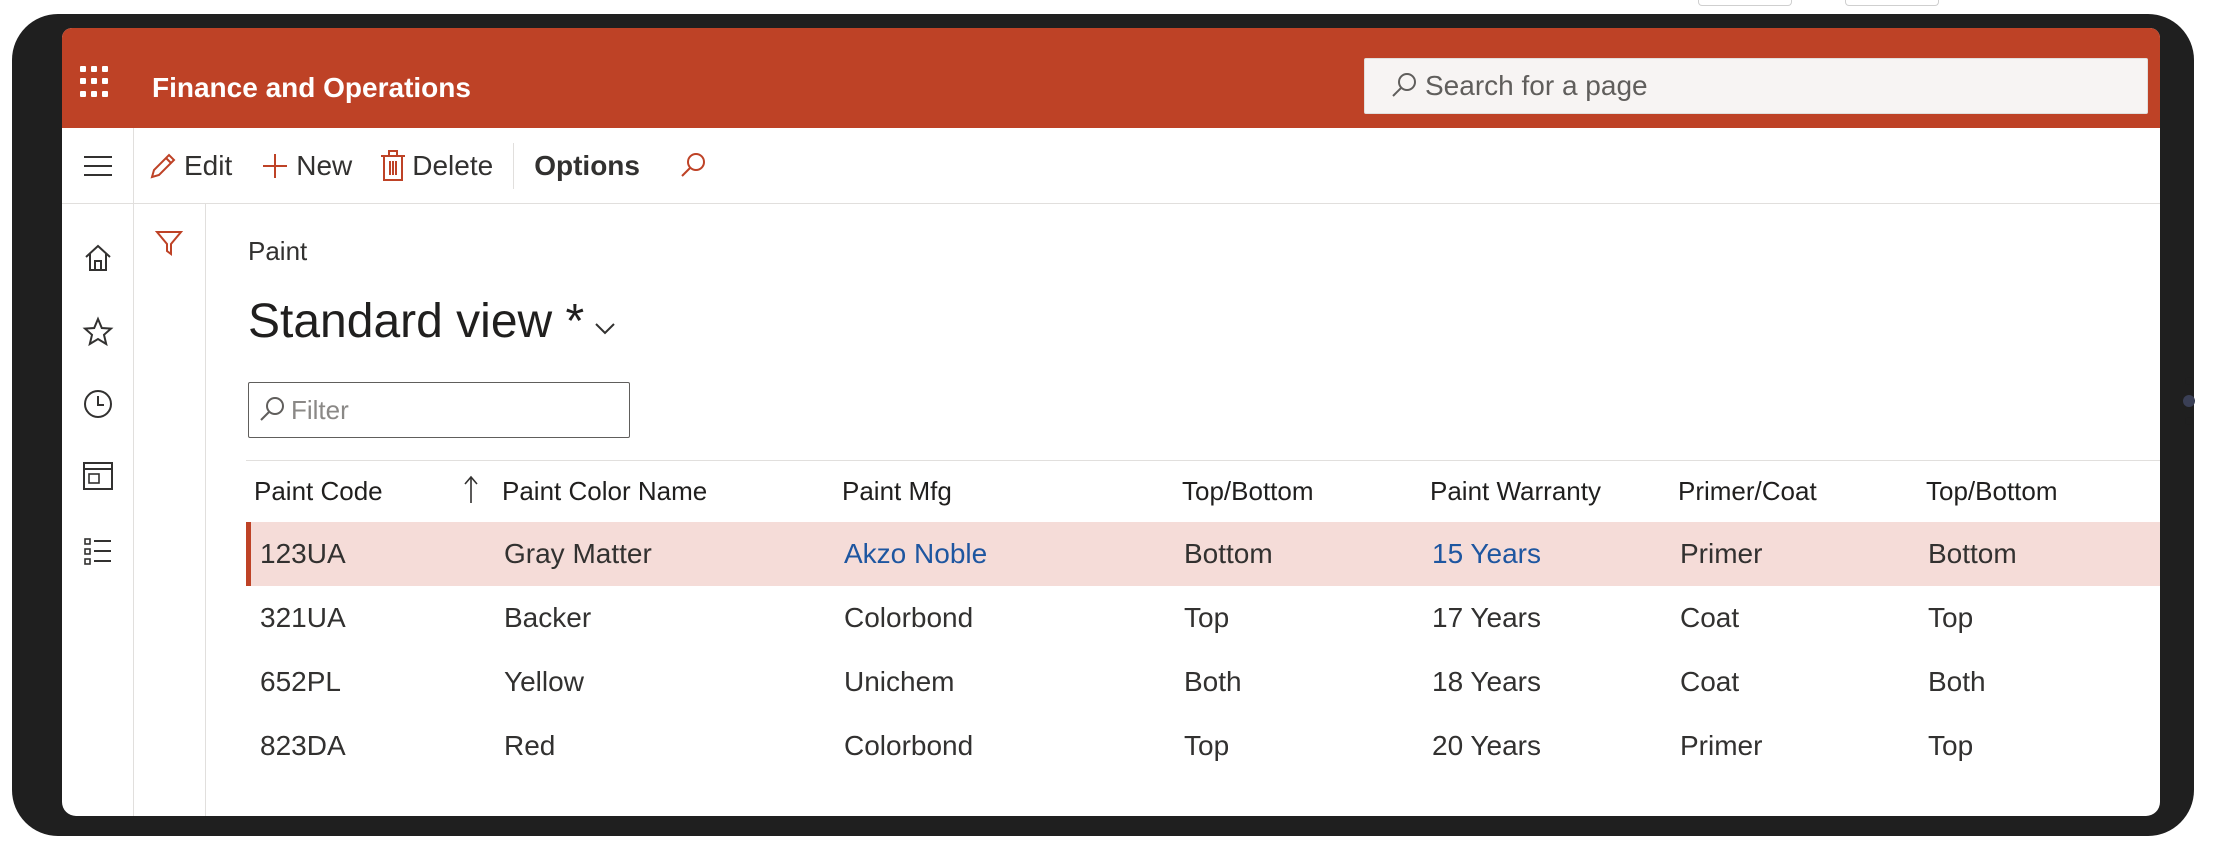 Image resolution: width=2215 pixels, height=842 pixels. I want to click on grid-filter-input: Filter, so click(439, 410).